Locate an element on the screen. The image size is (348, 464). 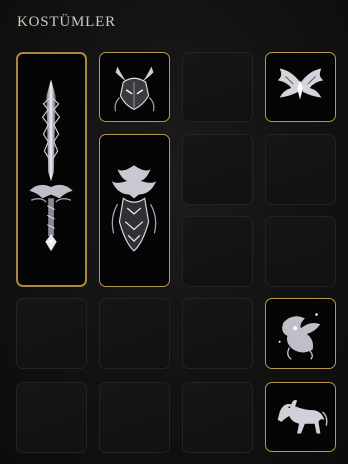
page-title: KOSTÜMLER is located at coordinates (66, 22).